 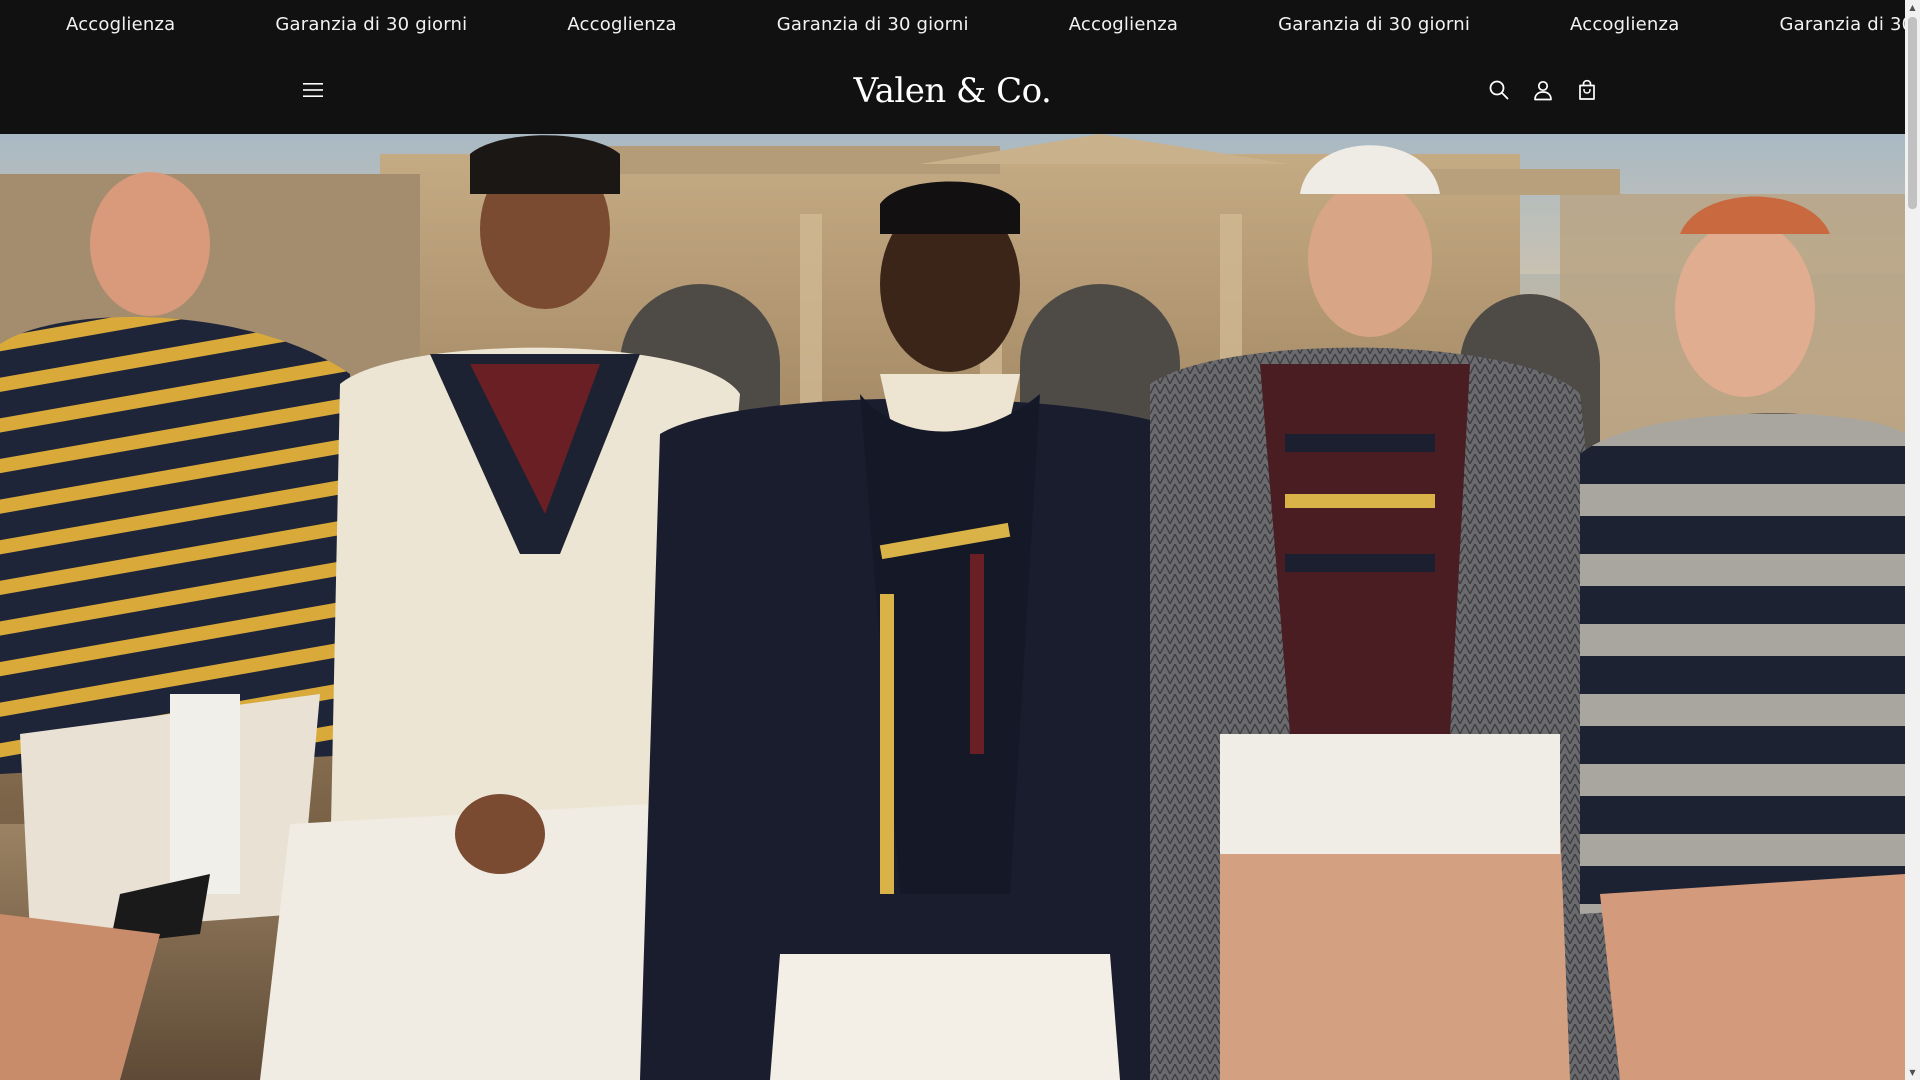 I want to click on site-logo: Valen & Co., so click(x=952, y=91).